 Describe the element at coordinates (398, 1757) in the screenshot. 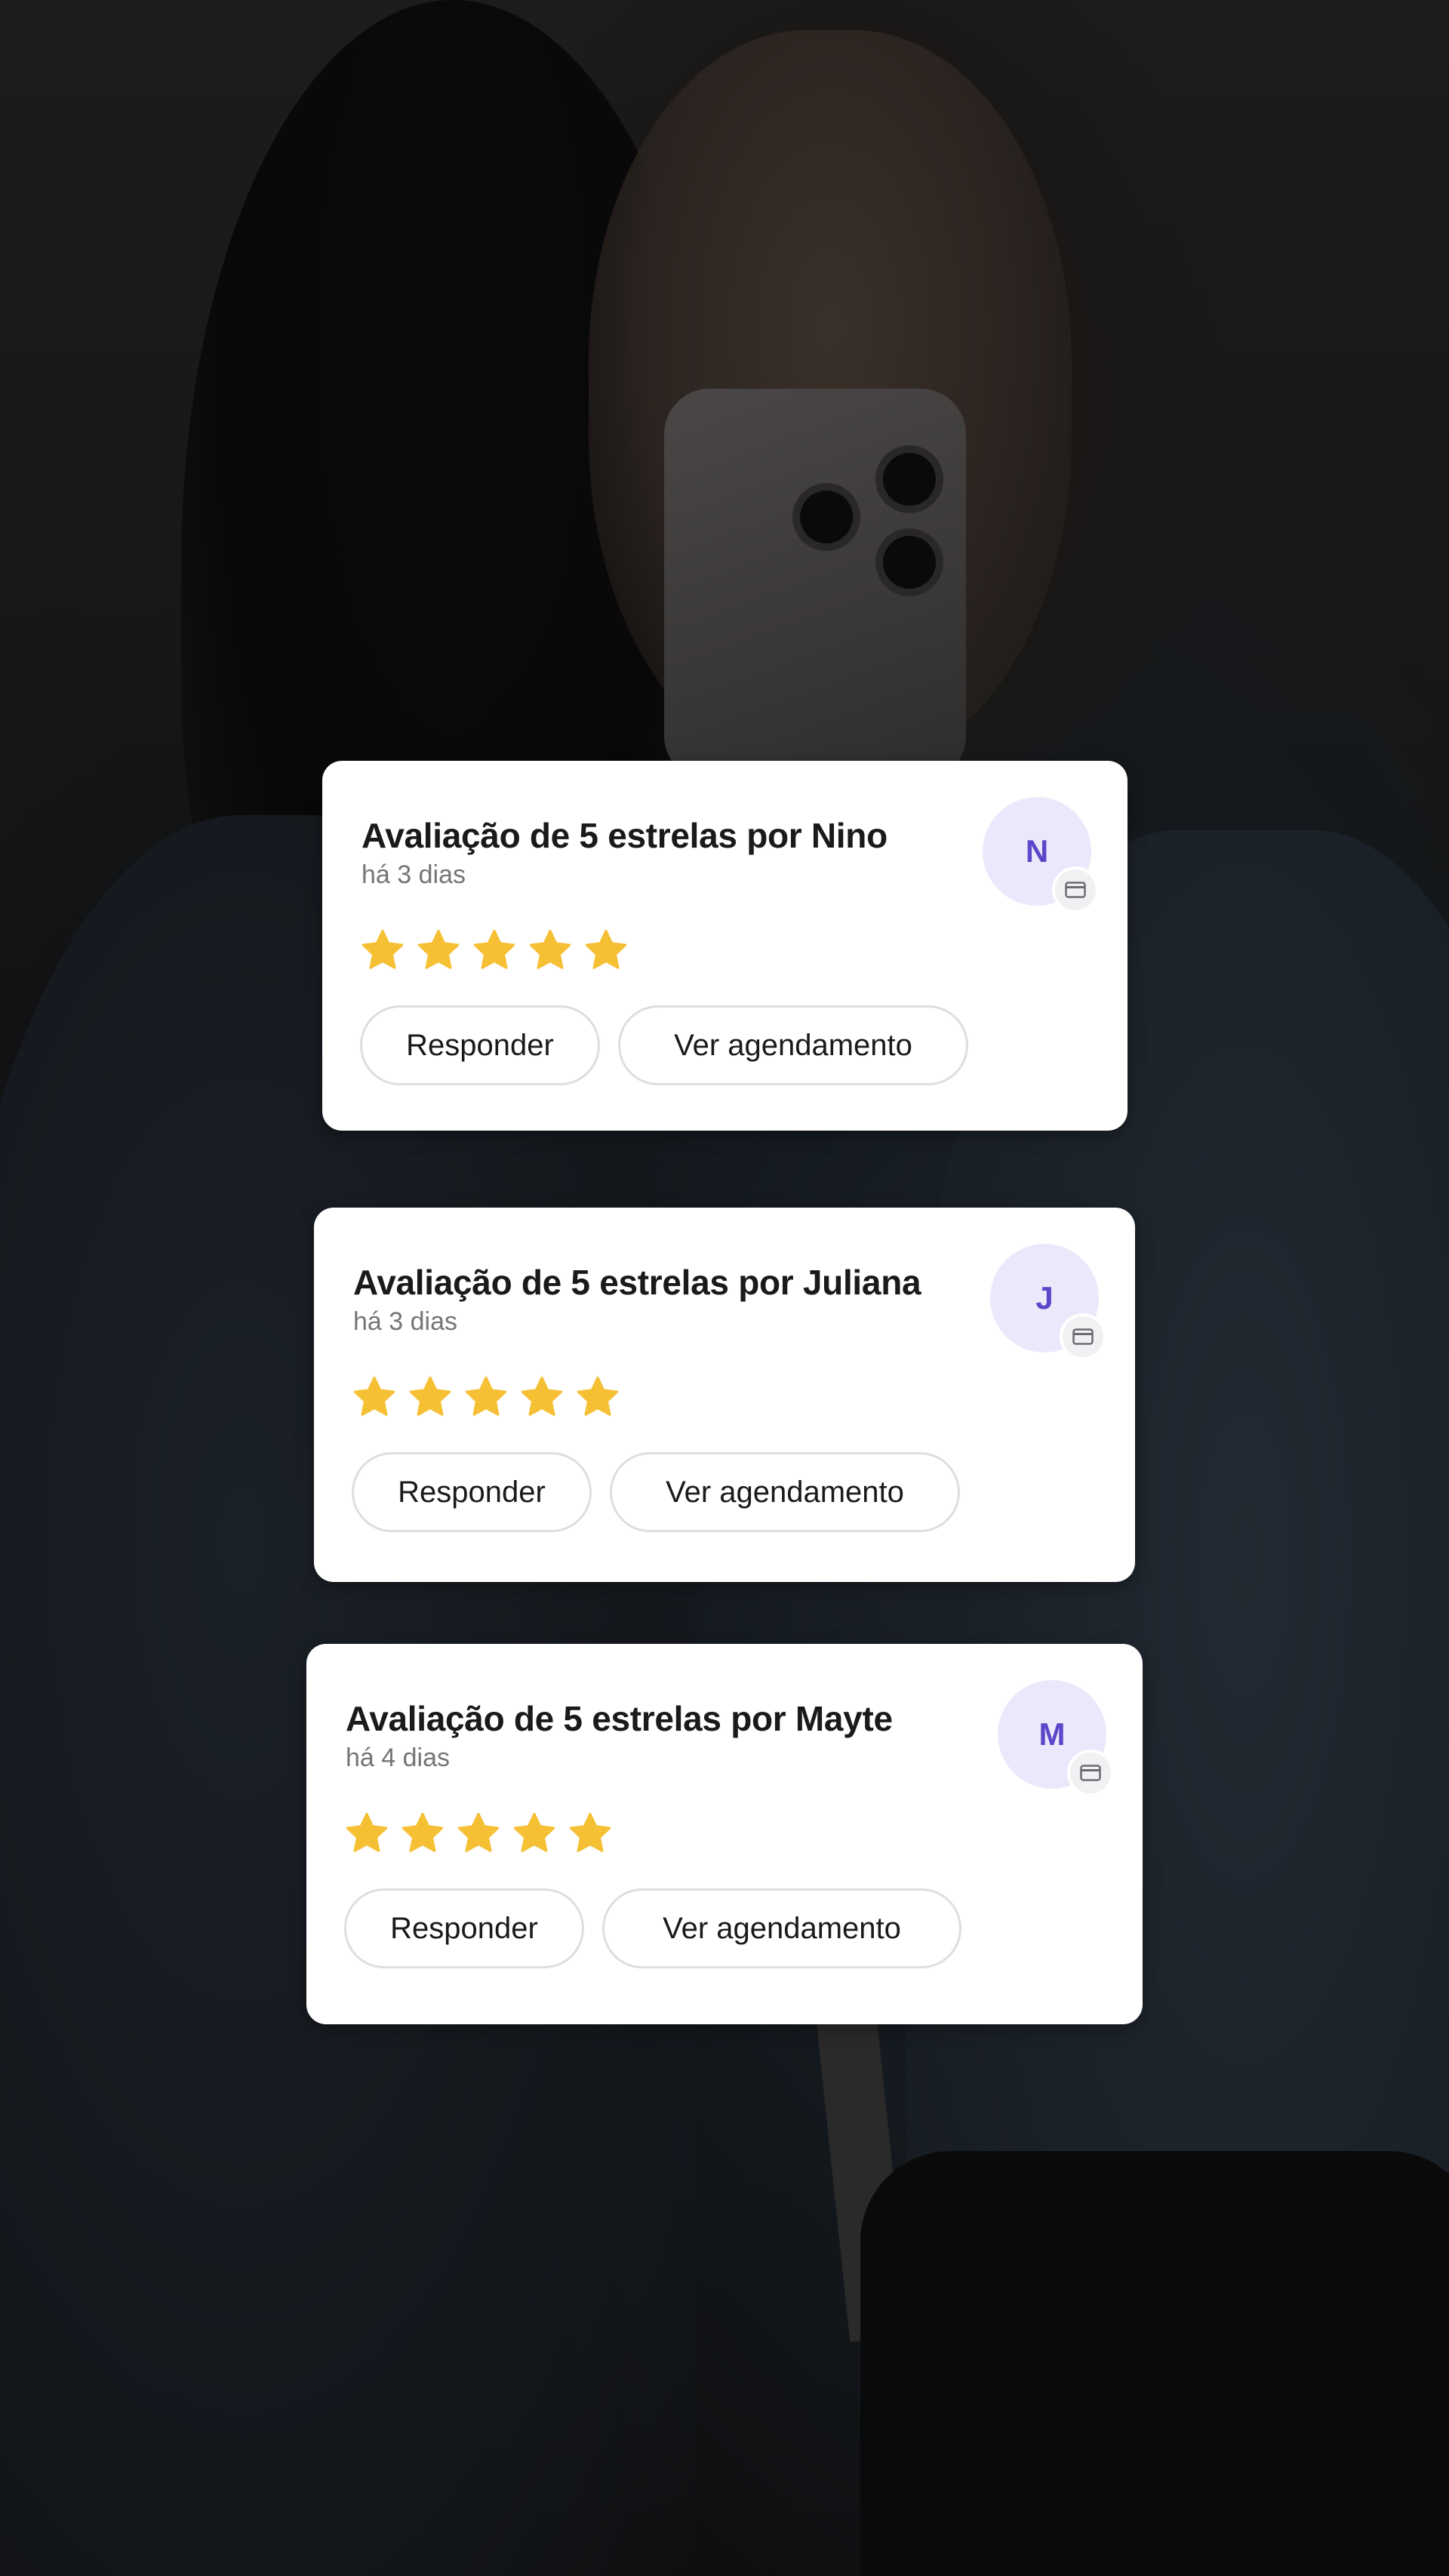

I see `review-time: há 4 dias` at that location.